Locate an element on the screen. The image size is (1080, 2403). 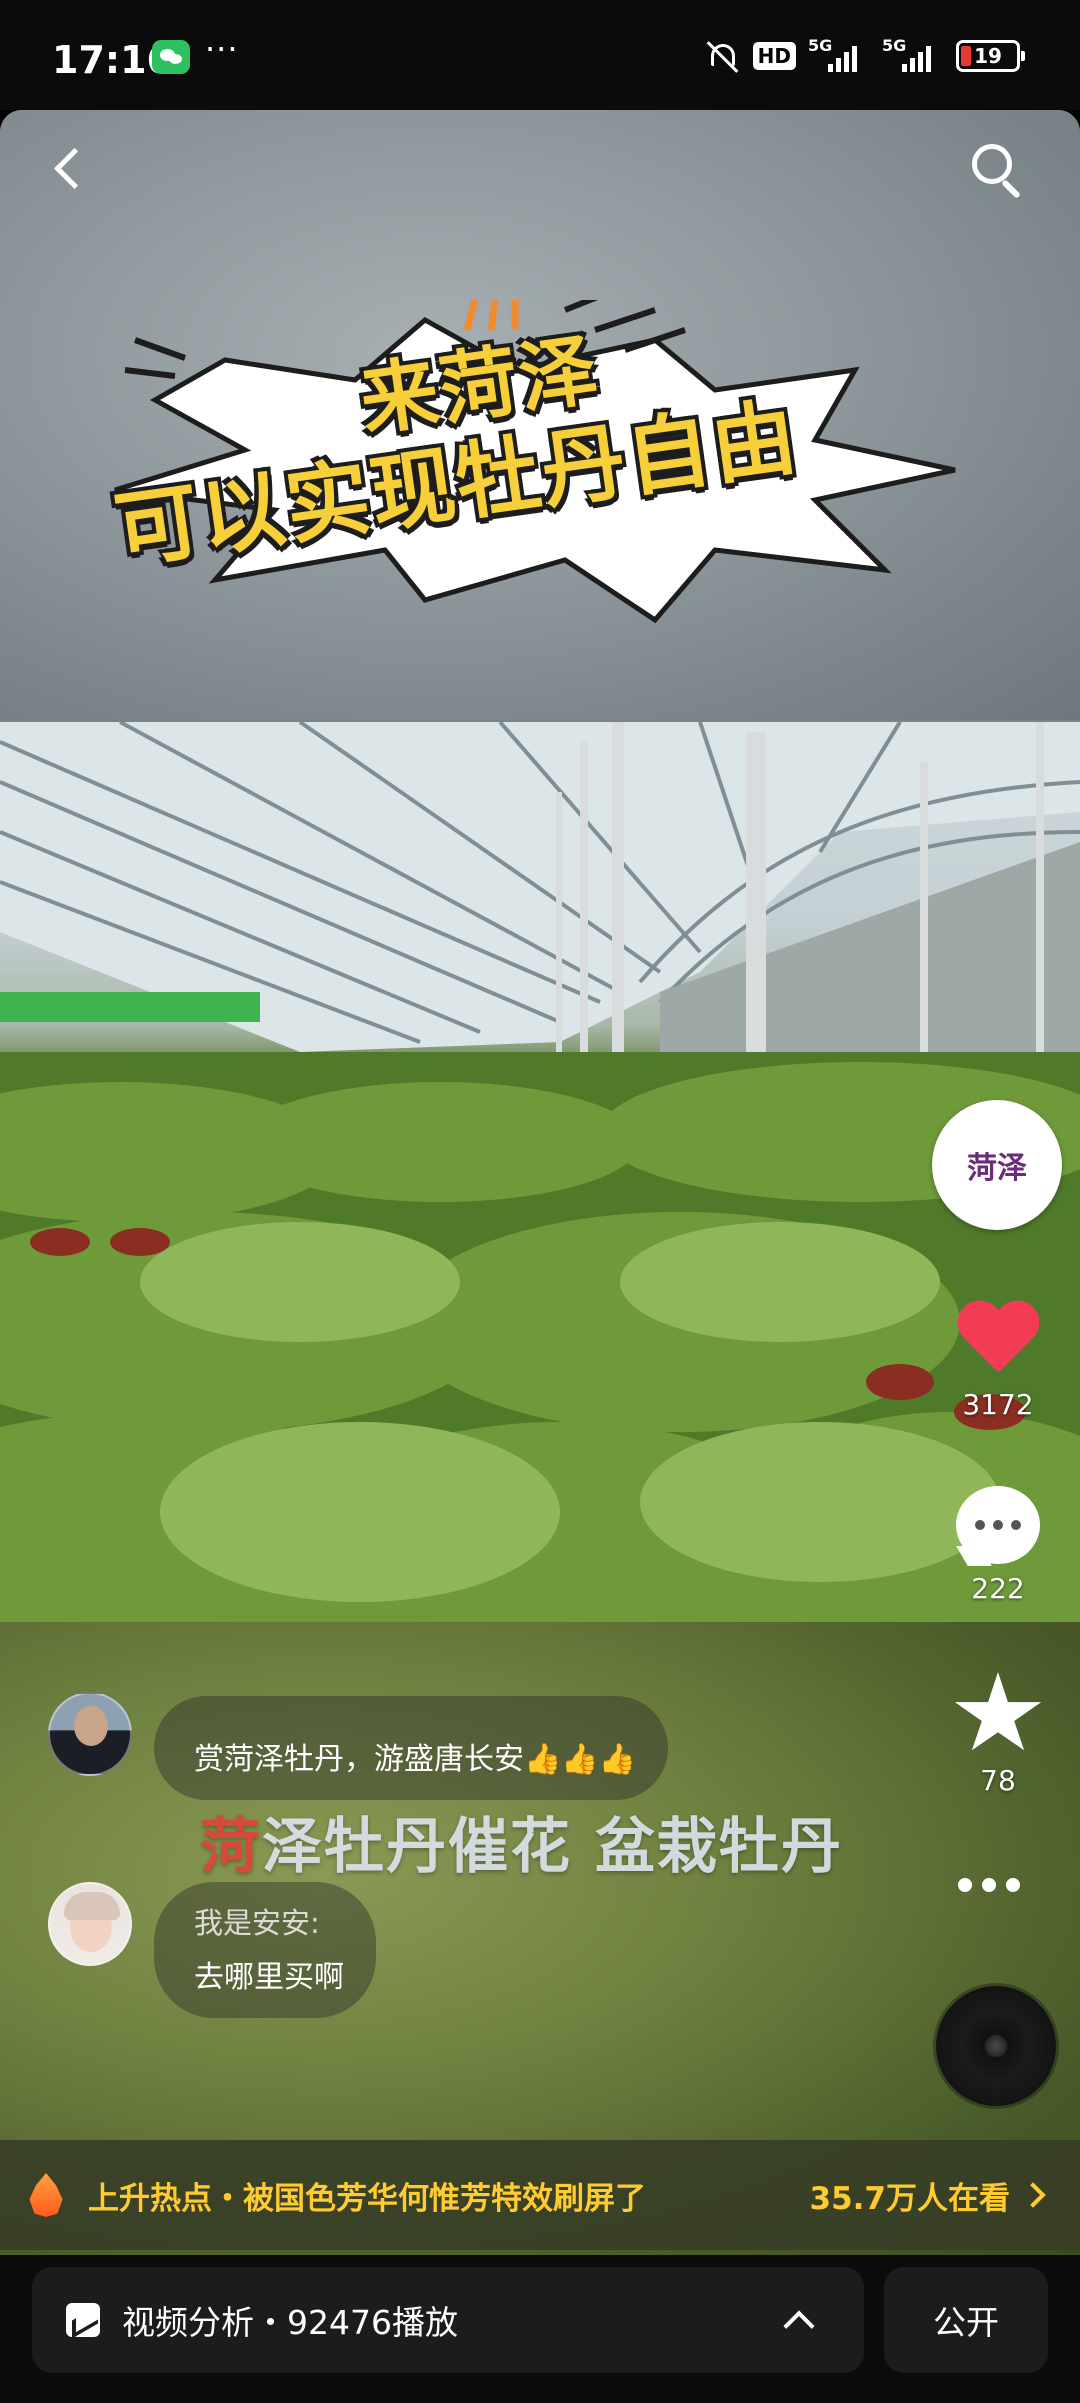
comment-item: 赏菏泽牡丹，游盛唐长安👍👍👍 is located at coordinates (358, 1746).